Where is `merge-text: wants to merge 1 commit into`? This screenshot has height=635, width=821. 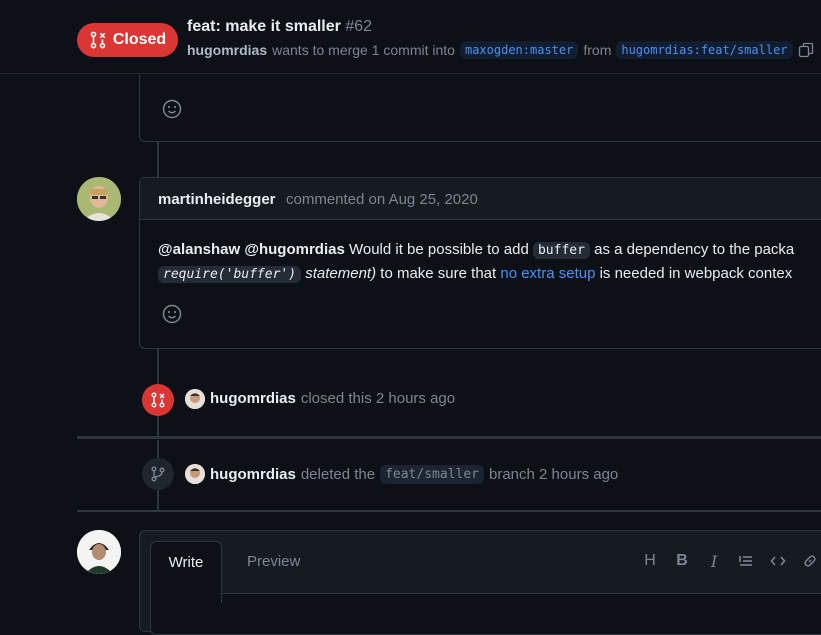 merge-text: wants to merge 1 commit into is located at coordinates (363, 50).